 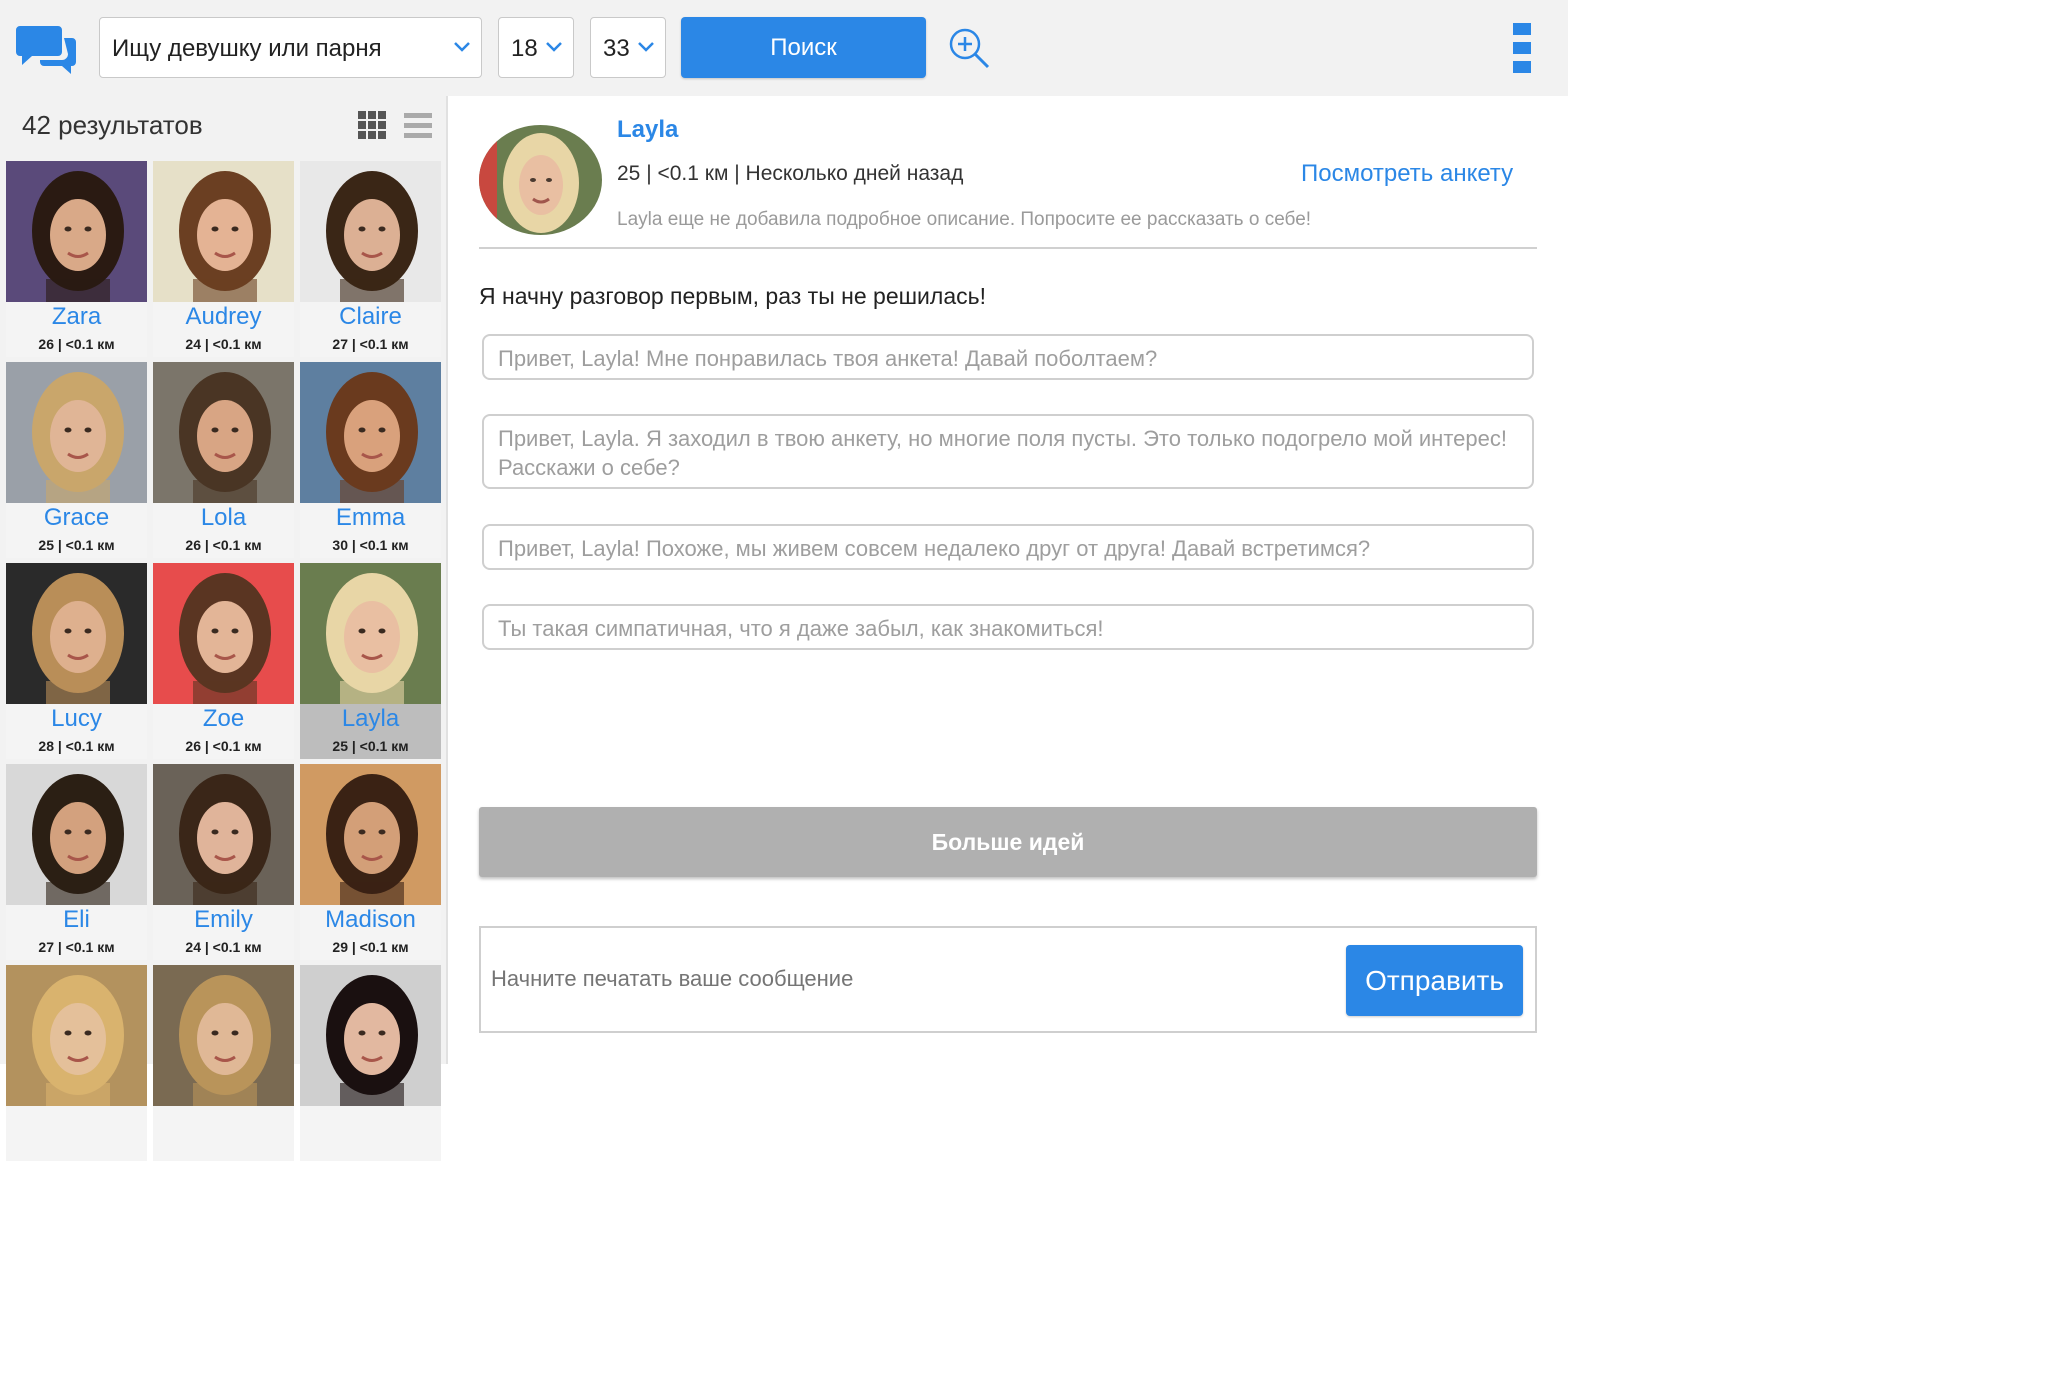 What do you see at coordinates (370, 317) in the screenshot?
I see `profile-card-name: Claire` at bounding box center [370, 317].